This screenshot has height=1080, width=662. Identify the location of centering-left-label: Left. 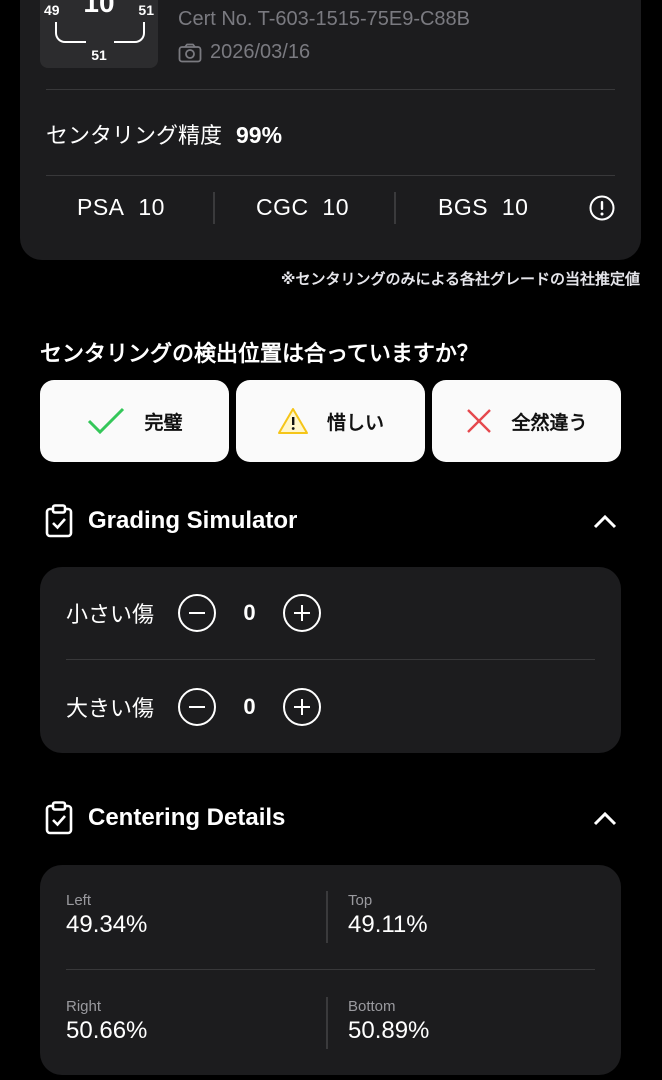
(79, 900).